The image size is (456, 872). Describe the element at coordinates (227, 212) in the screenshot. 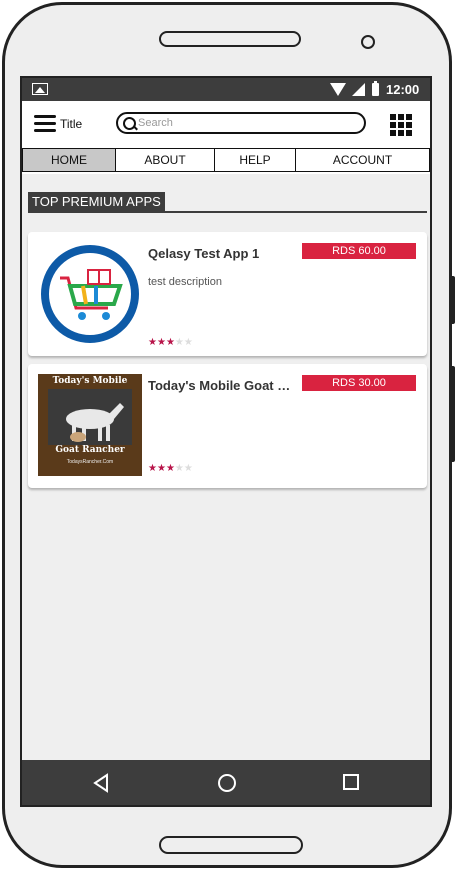

I see `section-divider` at that location.